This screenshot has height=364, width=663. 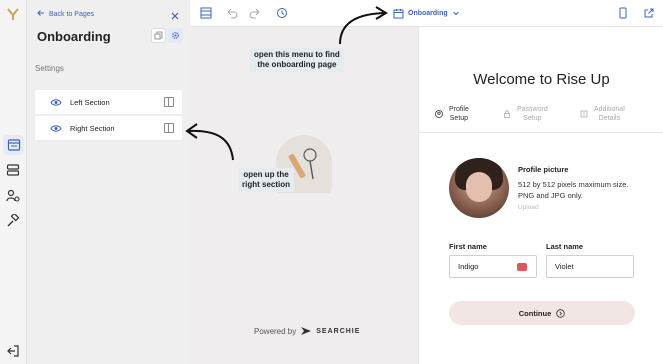 What do you see at coordinates (649, 13) in the screenshot?
I see `open-external-icon` at bounding box center [649, 13].